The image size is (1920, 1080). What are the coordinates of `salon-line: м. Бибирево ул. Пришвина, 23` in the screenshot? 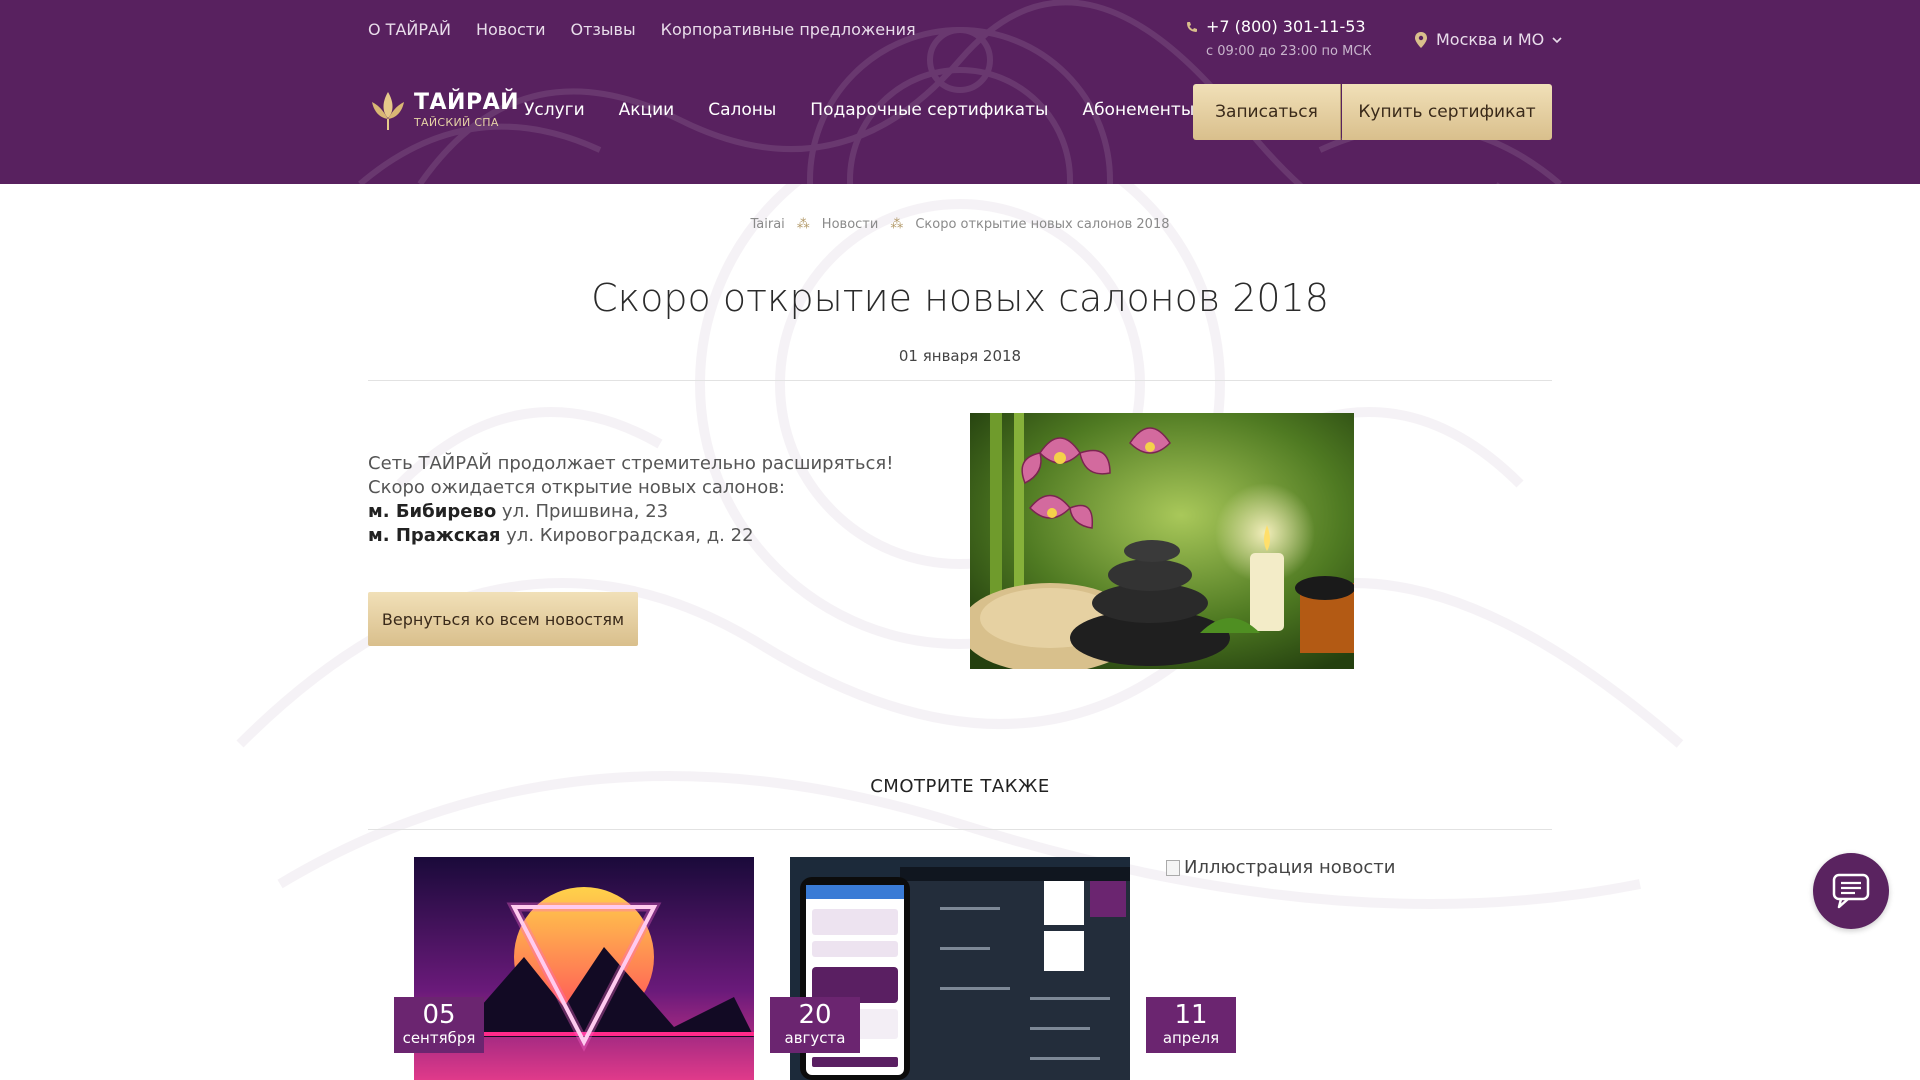 It's located at (648, 512).